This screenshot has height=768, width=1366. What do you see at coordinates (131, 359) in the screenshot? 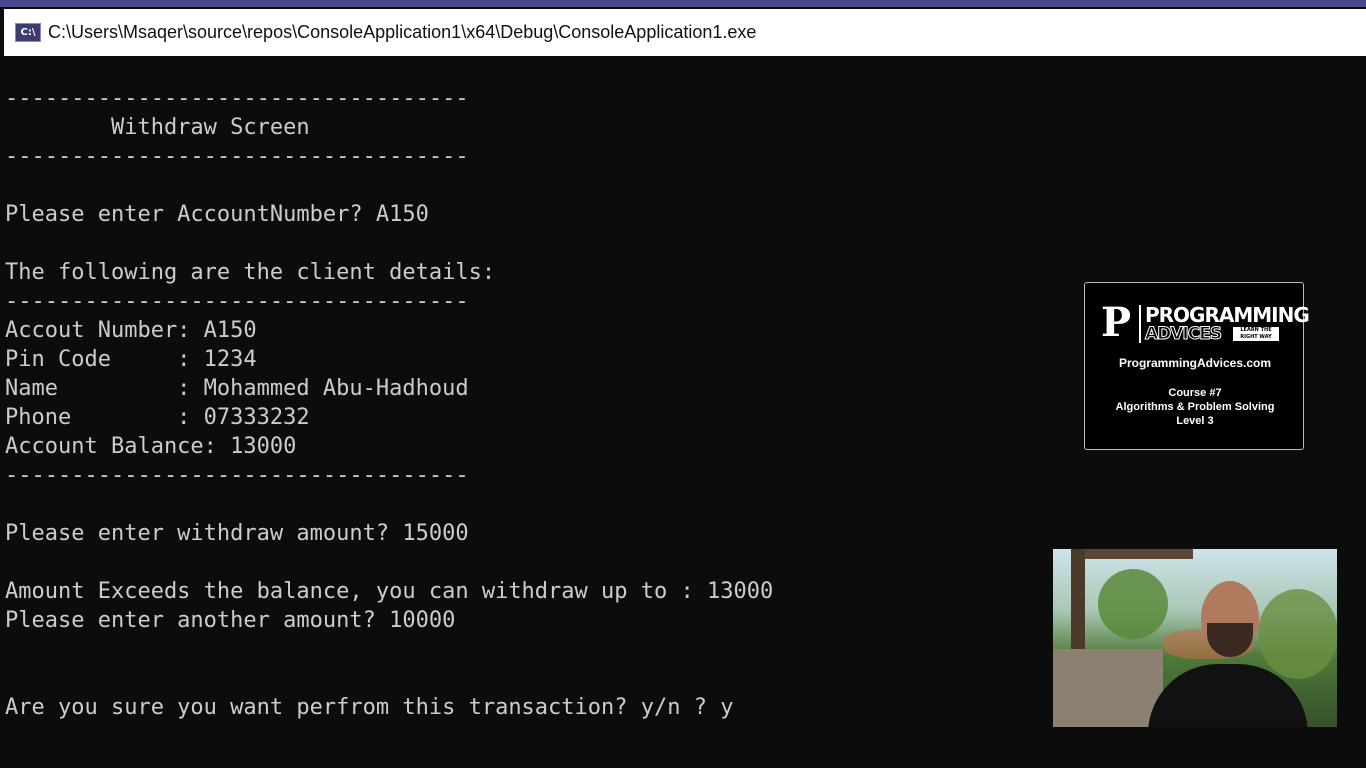
I see `console-line: Pin Code : 1234` at bounding box center [131, 359].